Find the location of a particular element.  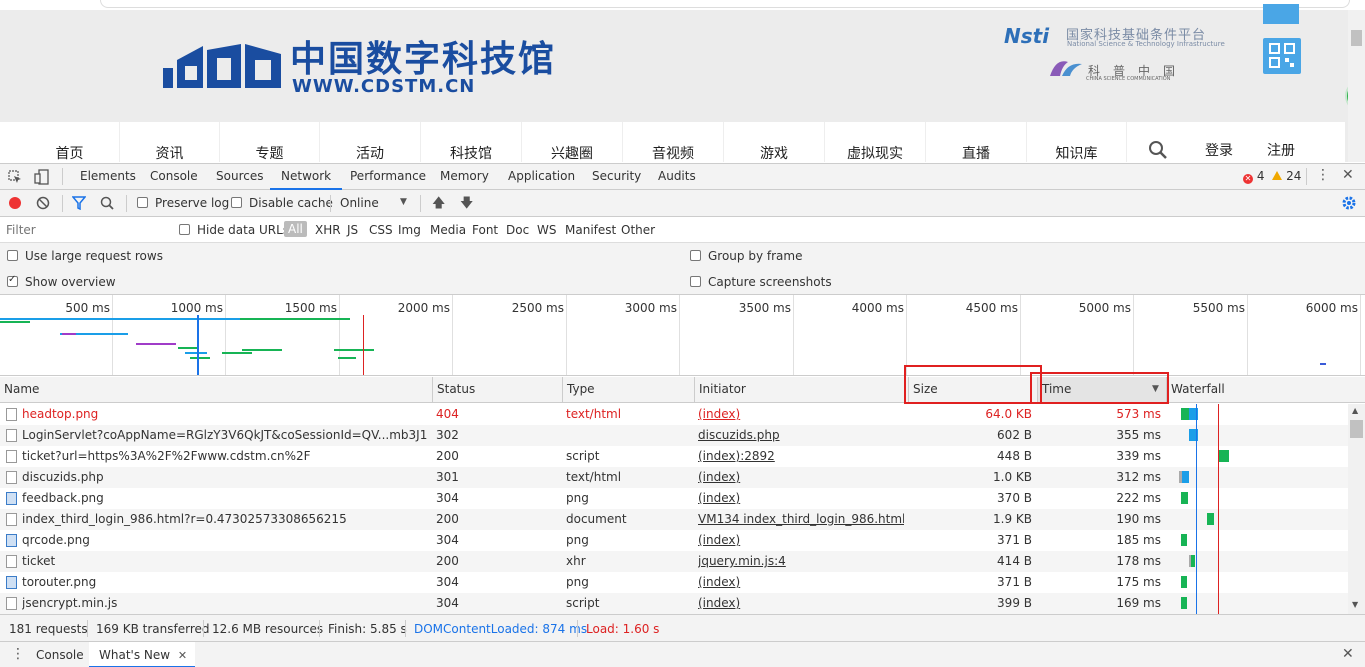

tab-application: Application is located at coordinates (541, 177).